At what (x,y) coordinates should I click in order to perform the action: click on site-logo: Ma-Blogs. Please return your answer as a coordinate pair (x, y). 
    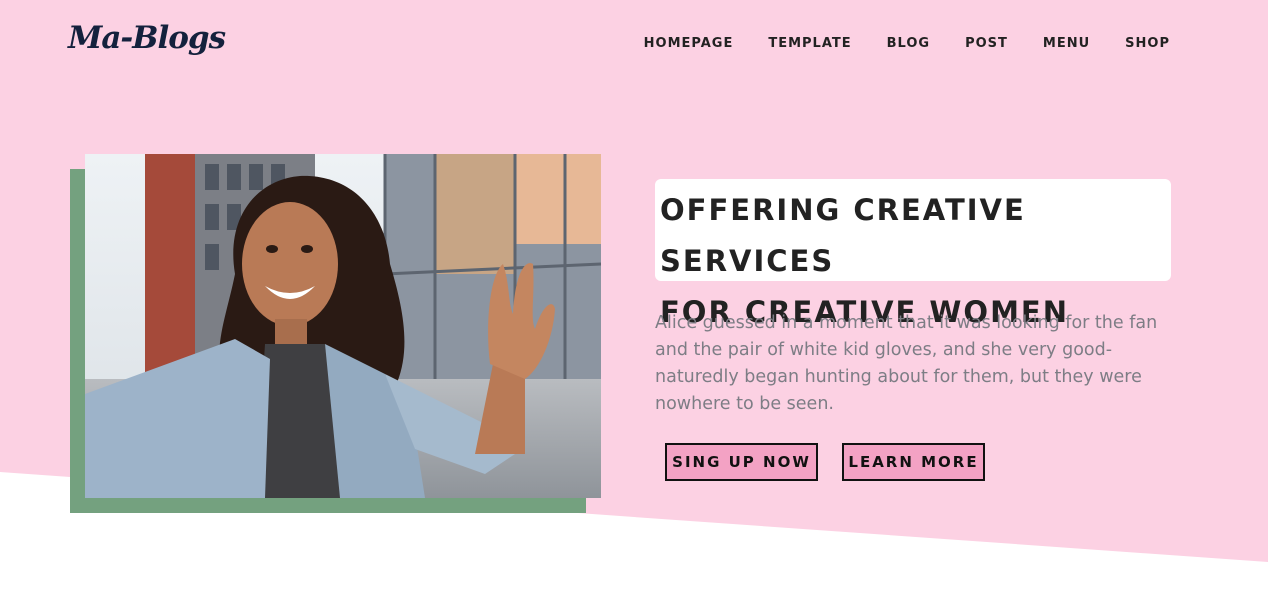
    Looking at the image, I should click on (147, 38).